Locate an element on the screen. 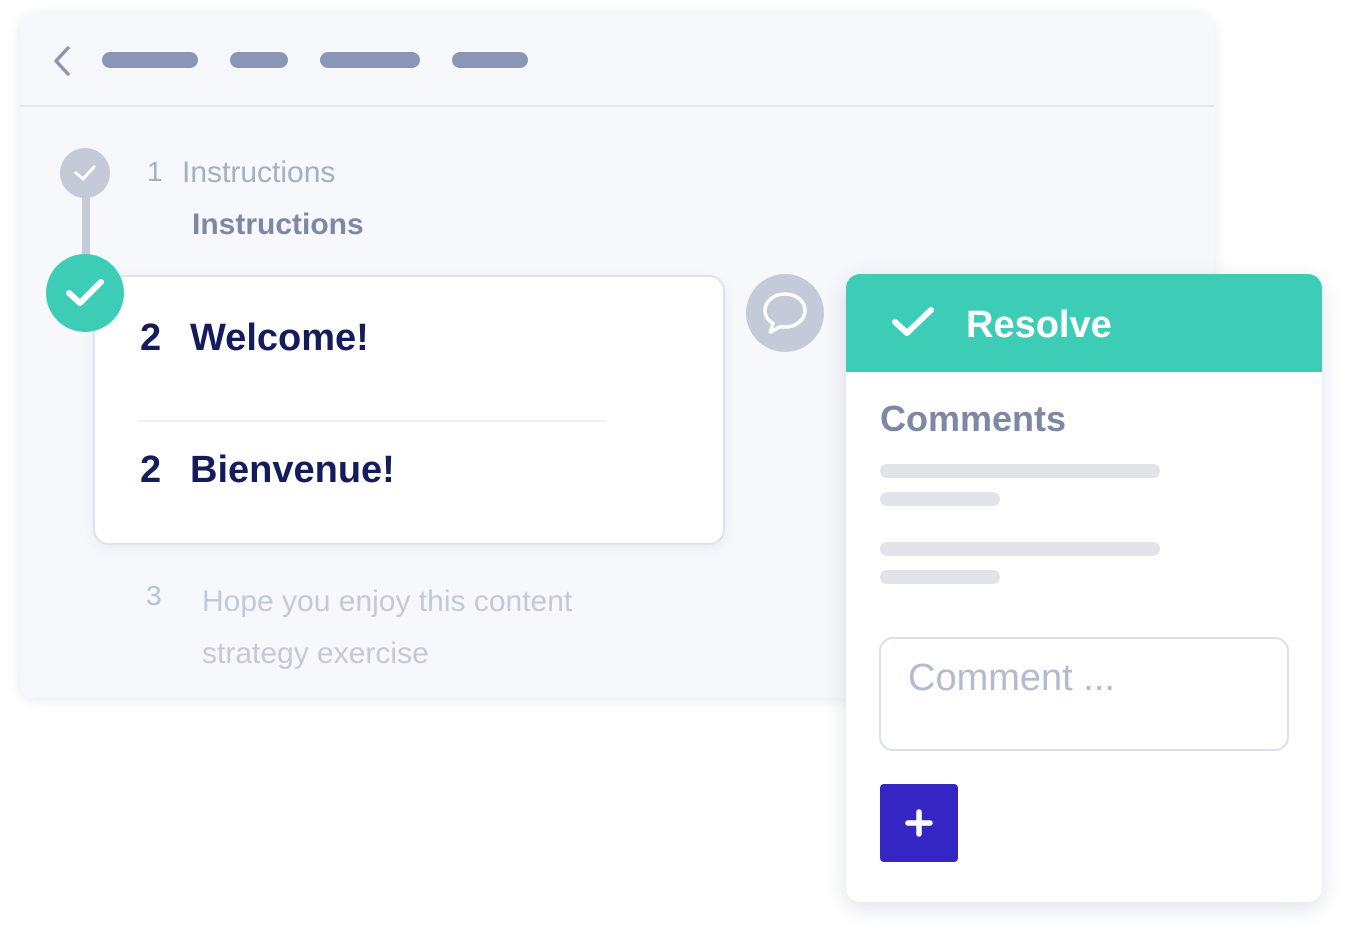  resolve-button: Resolve is located at coordinates (1084, 323).